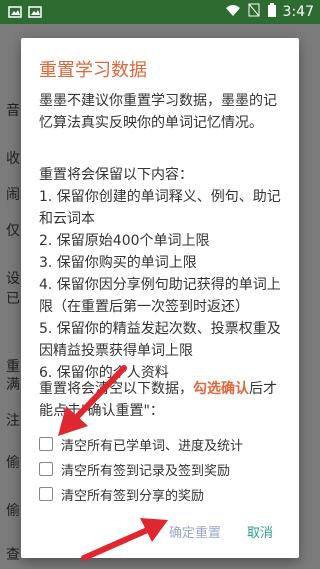 The image size is (320, 569). What do you see at coordinates (160, 12) in the screenshot?
I see `status-bar: 3:47` at bounding box center [160, 12].